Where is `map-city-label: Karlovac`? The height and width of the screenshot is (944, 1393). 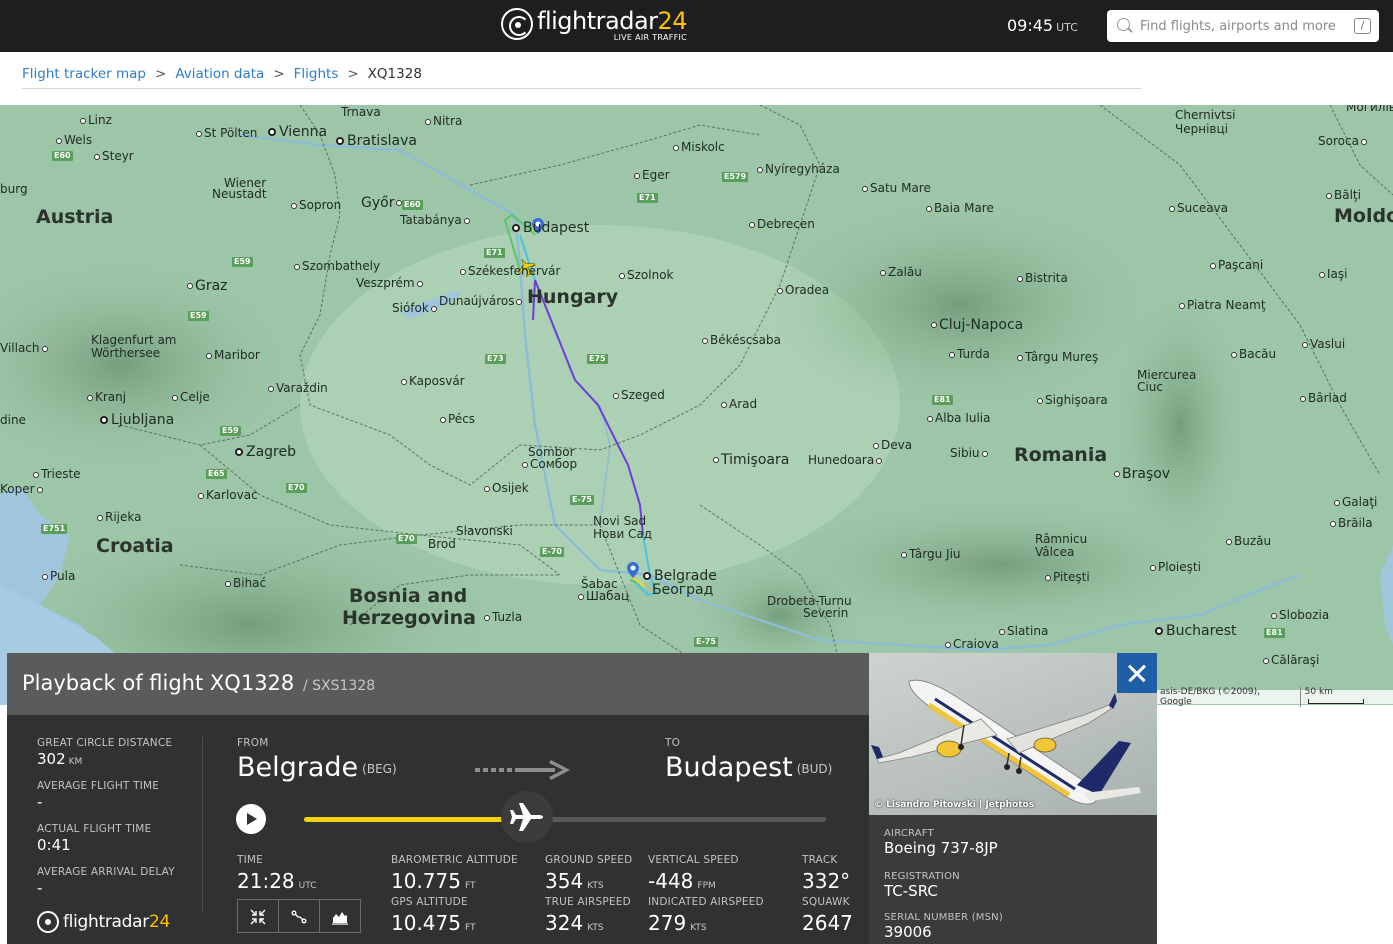 map-city-label: Karlovac is located at coordinates (228, 495).